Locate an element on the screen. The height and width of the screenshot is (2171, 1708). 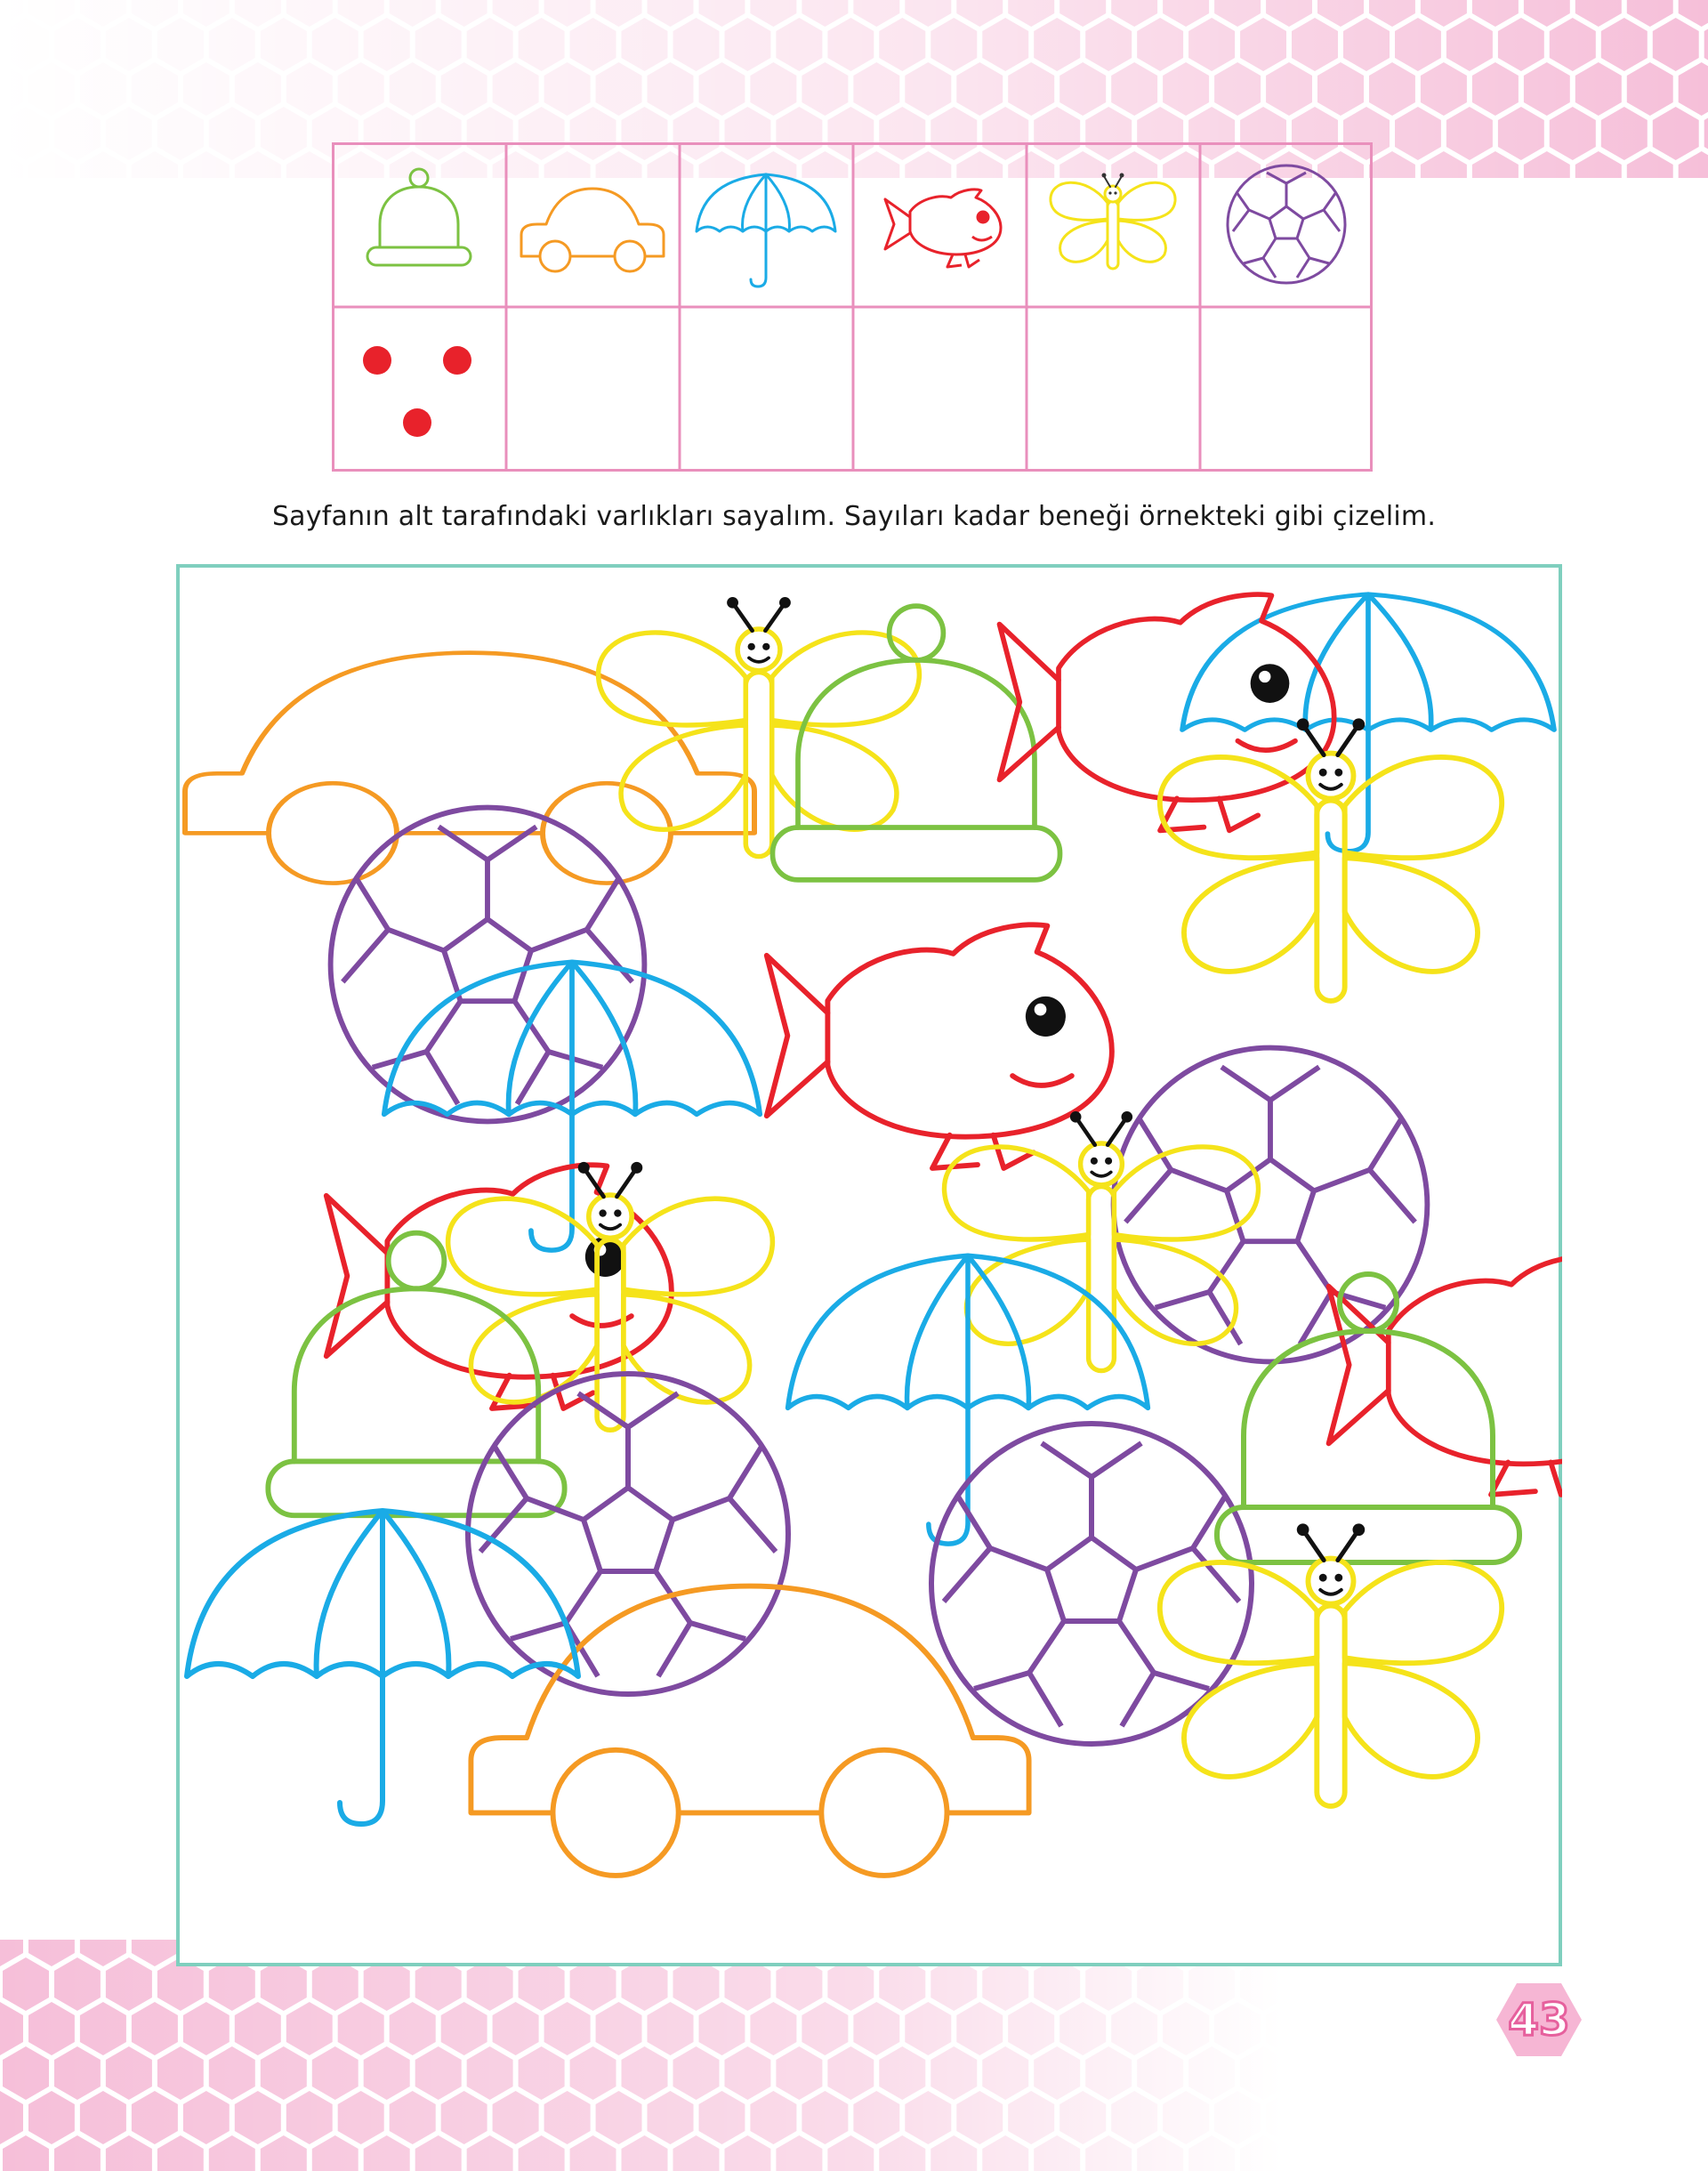
page-number: 43 is located at coordinates (1539, 2020).